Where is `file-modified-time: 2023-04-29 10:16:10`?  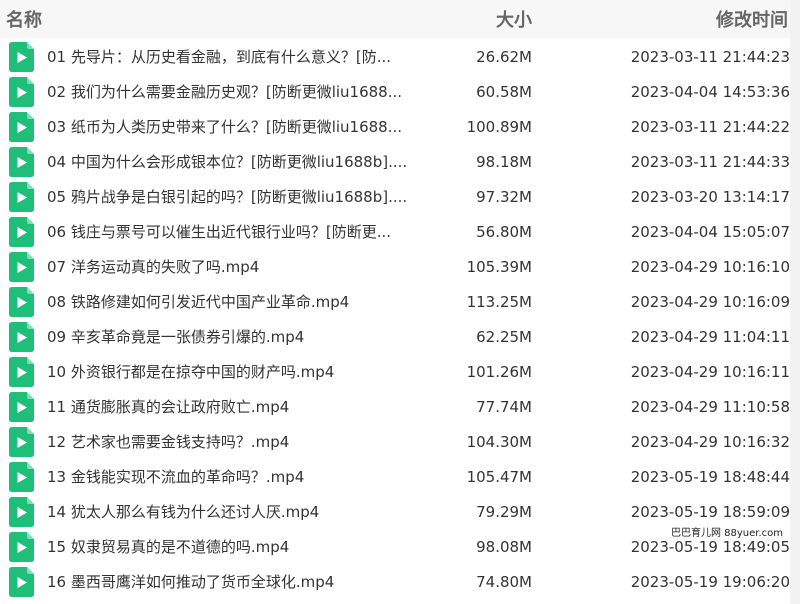
file-modified-time: 2023-04-29 10:16:10 is located at coordinates (710, 267).